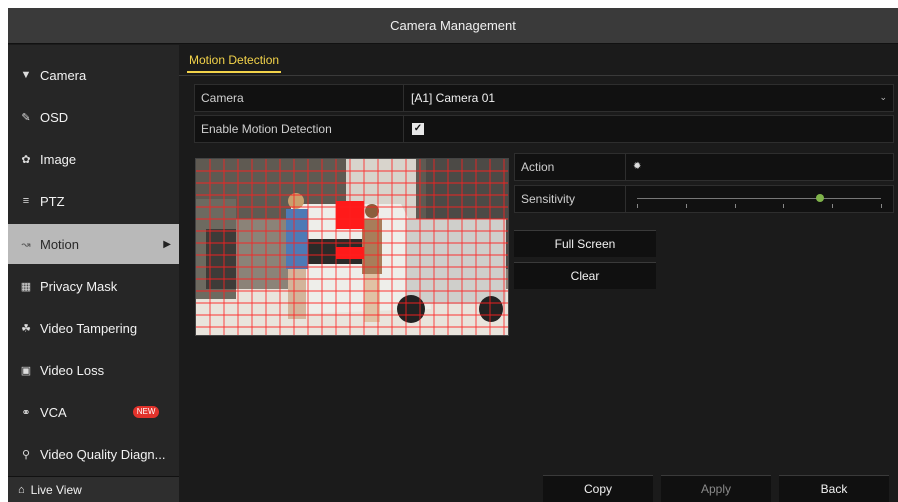  I want to click on sensitivity-slider, so click(759, 198).